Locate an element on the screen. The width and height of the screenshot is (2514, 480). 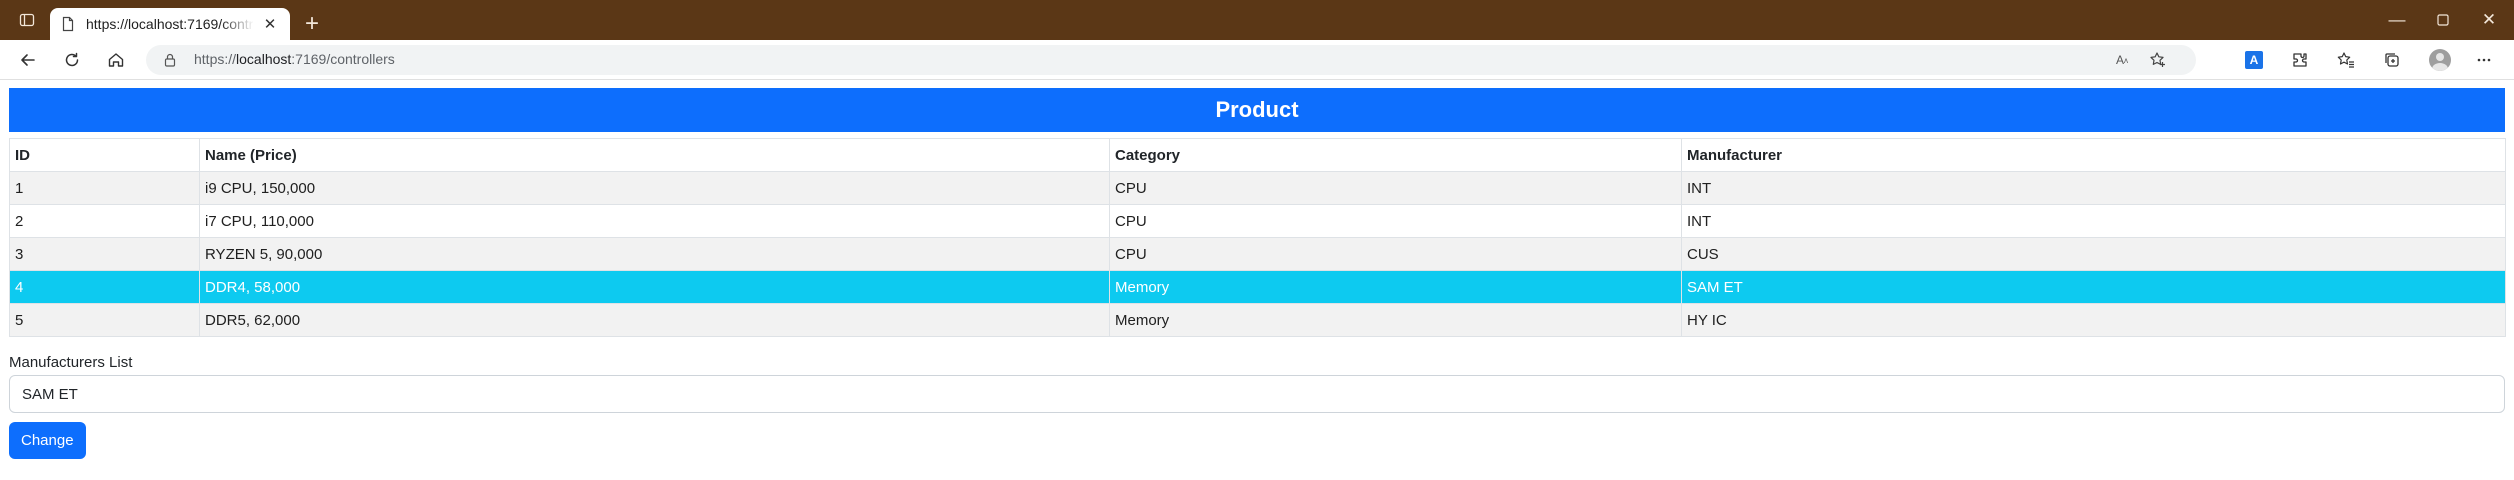
cell-id: 1 is located at coordinates (104, 188).